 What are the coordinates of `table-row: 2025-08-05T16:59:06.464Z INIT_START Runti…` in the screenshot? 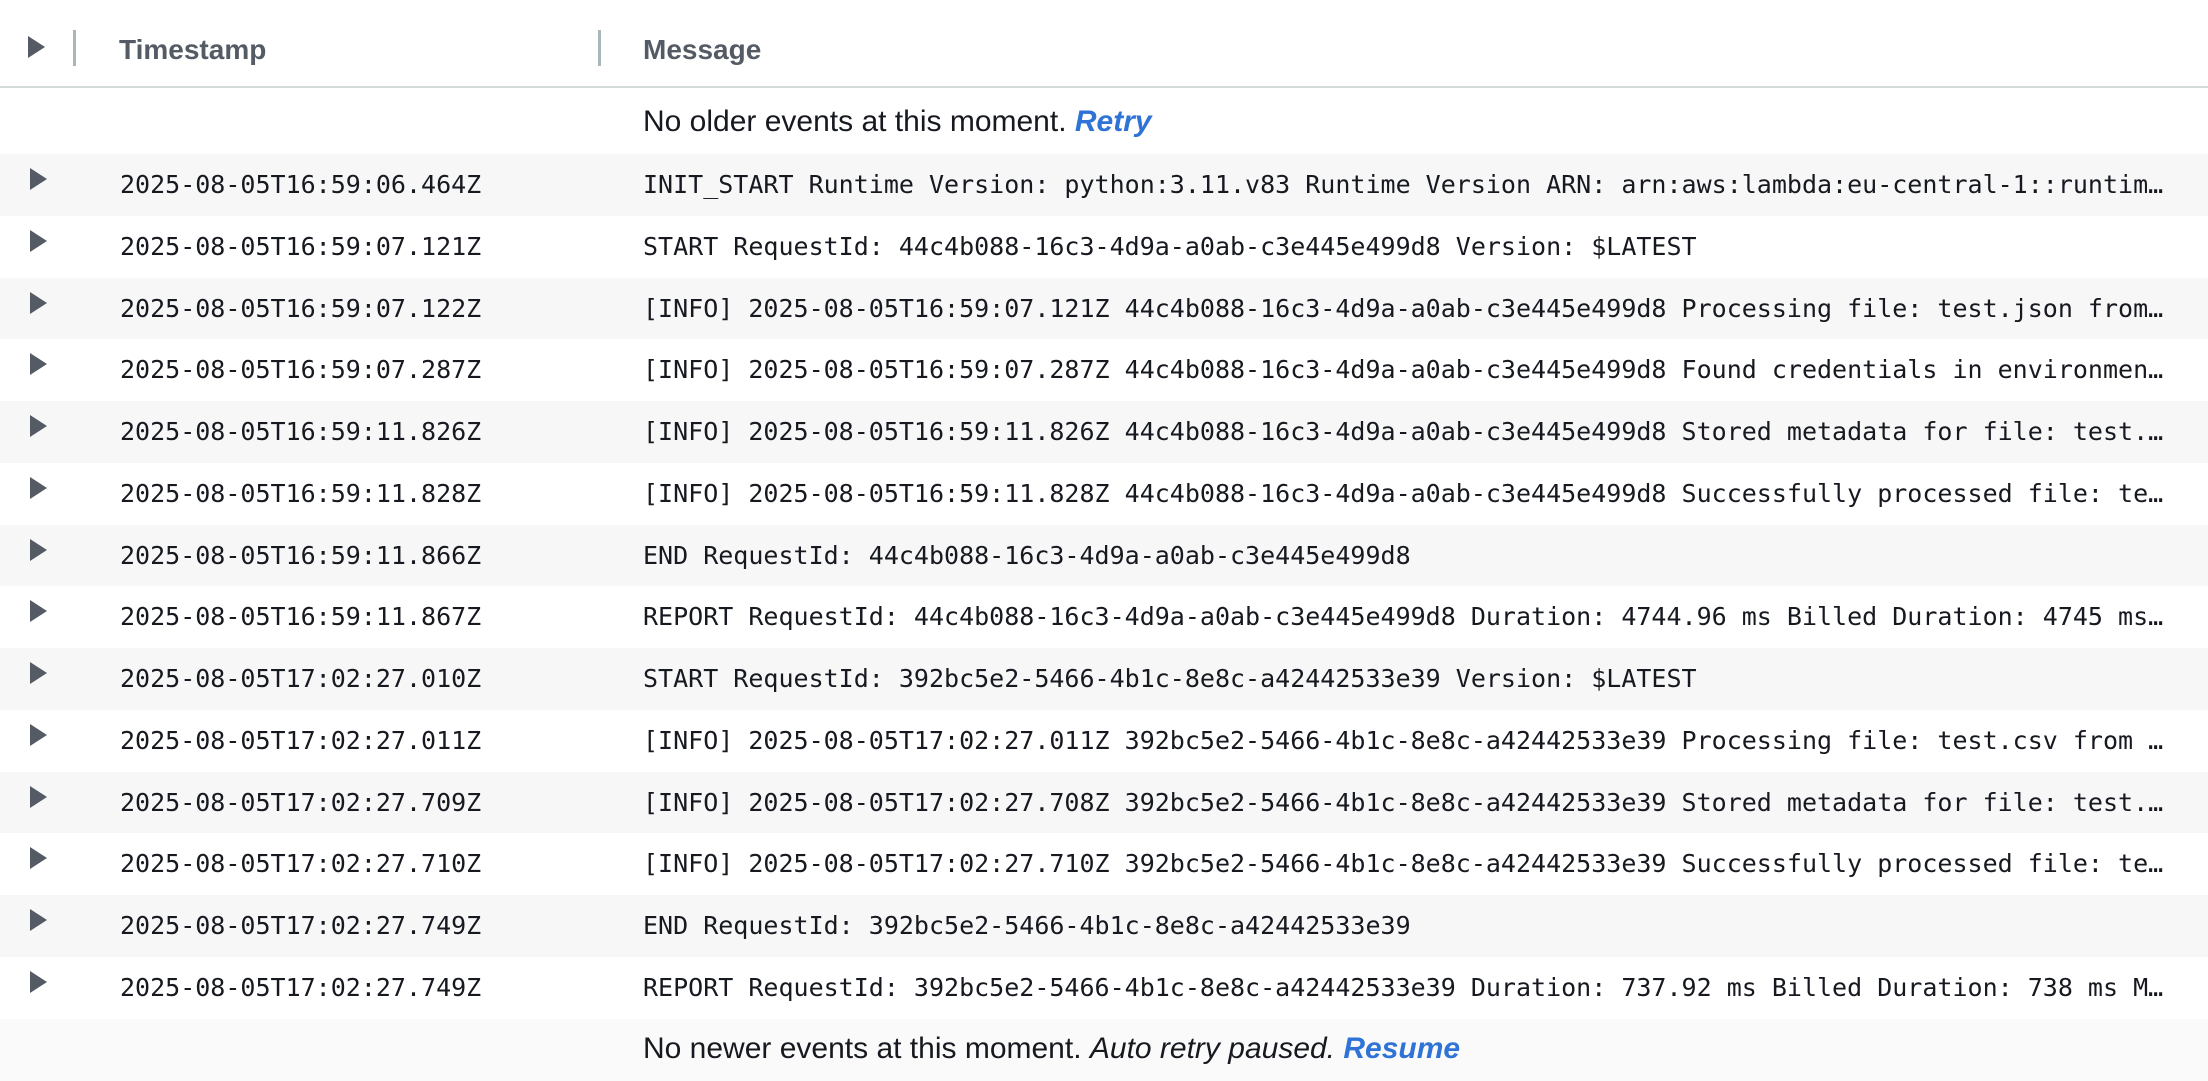 It's located at (1104, 185).